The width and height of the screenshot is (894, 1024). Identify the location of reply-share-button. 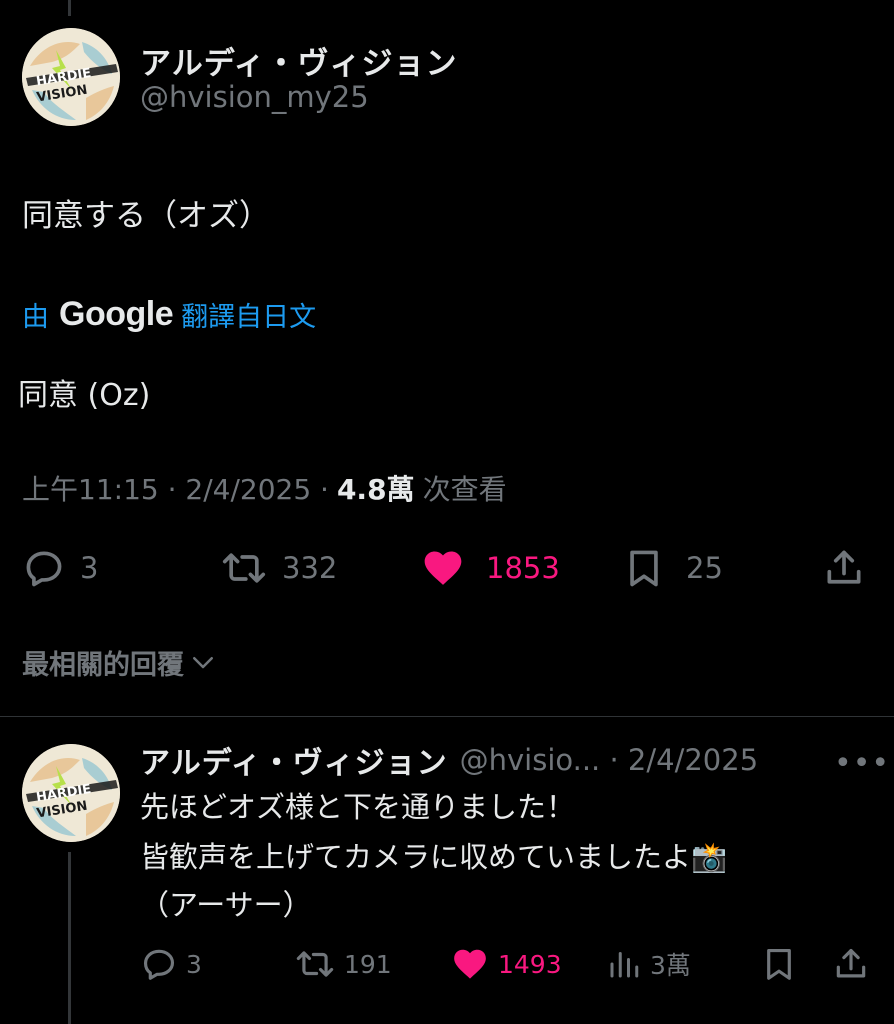
(851, 964).